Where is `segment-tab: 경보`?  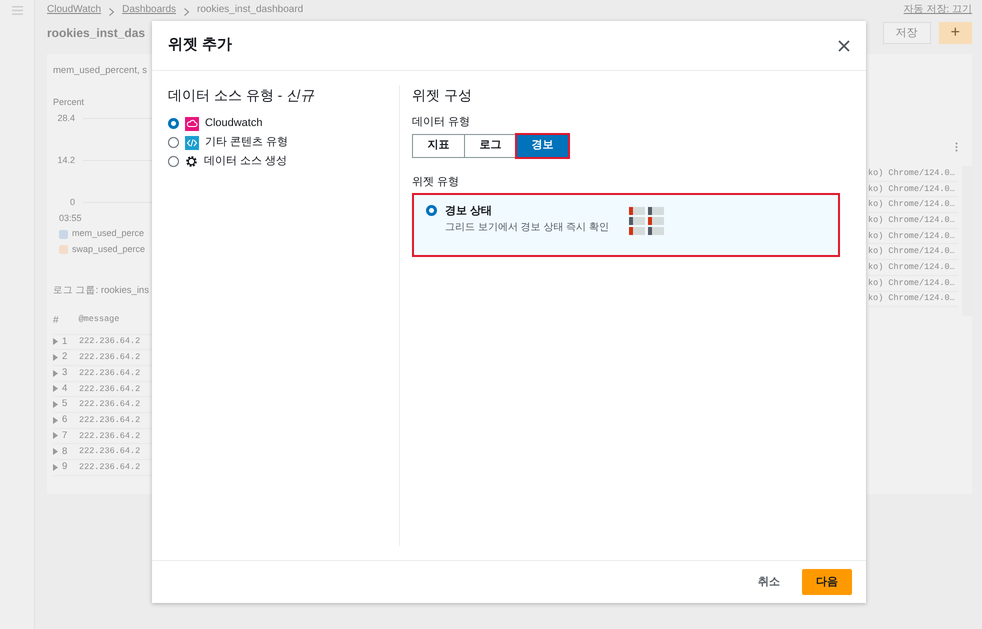
segment-tab: 경보 is located at coordinates (542, 146).